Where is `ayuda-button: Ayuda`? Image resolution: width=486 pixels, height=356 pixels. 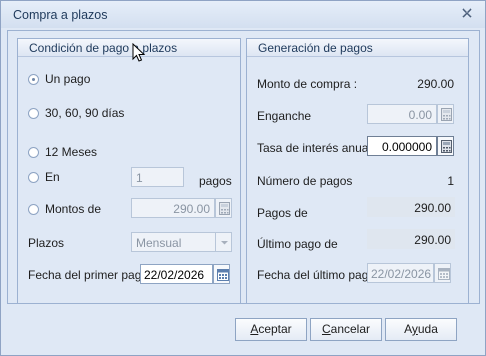
ayuda-button: Ayuda is located at coordinates (421, 329).